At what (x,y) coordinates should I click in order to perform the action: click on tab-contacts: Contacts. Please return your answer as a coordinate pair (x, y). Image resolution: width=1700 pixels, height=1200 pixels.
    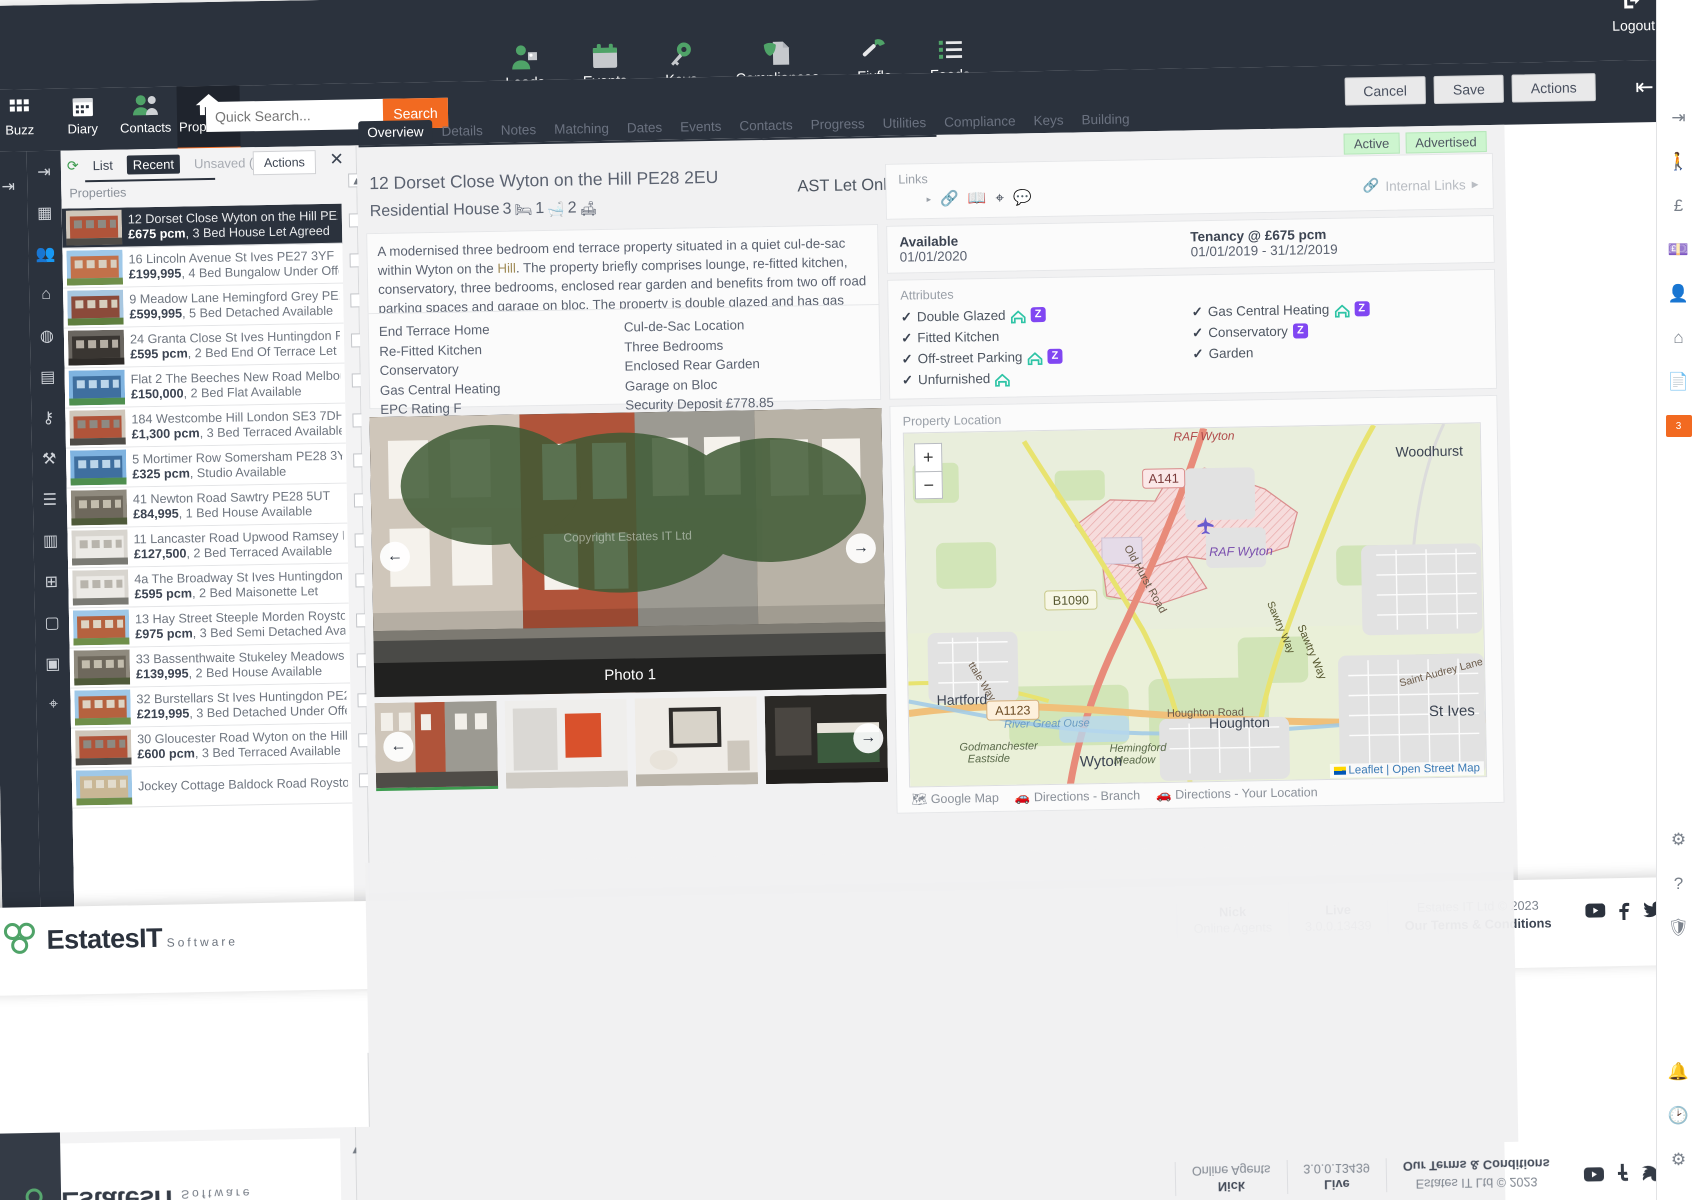
    Looking at the image, I should click on (766, 125).